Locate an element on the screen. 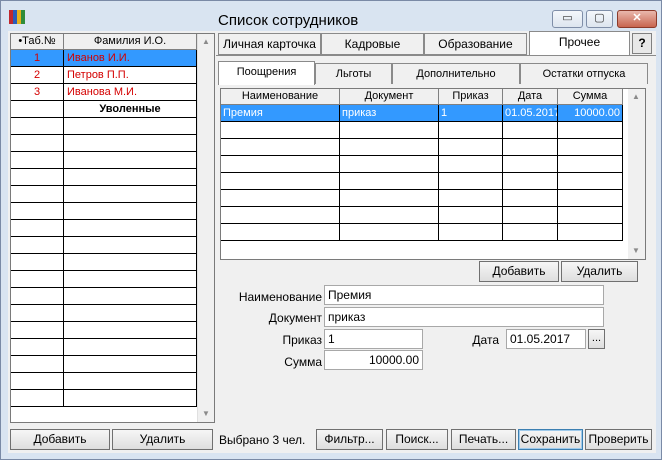 This screenshot has width=662, height=460. delete-employee-button: Удалить is located at coordinates (162, 439).